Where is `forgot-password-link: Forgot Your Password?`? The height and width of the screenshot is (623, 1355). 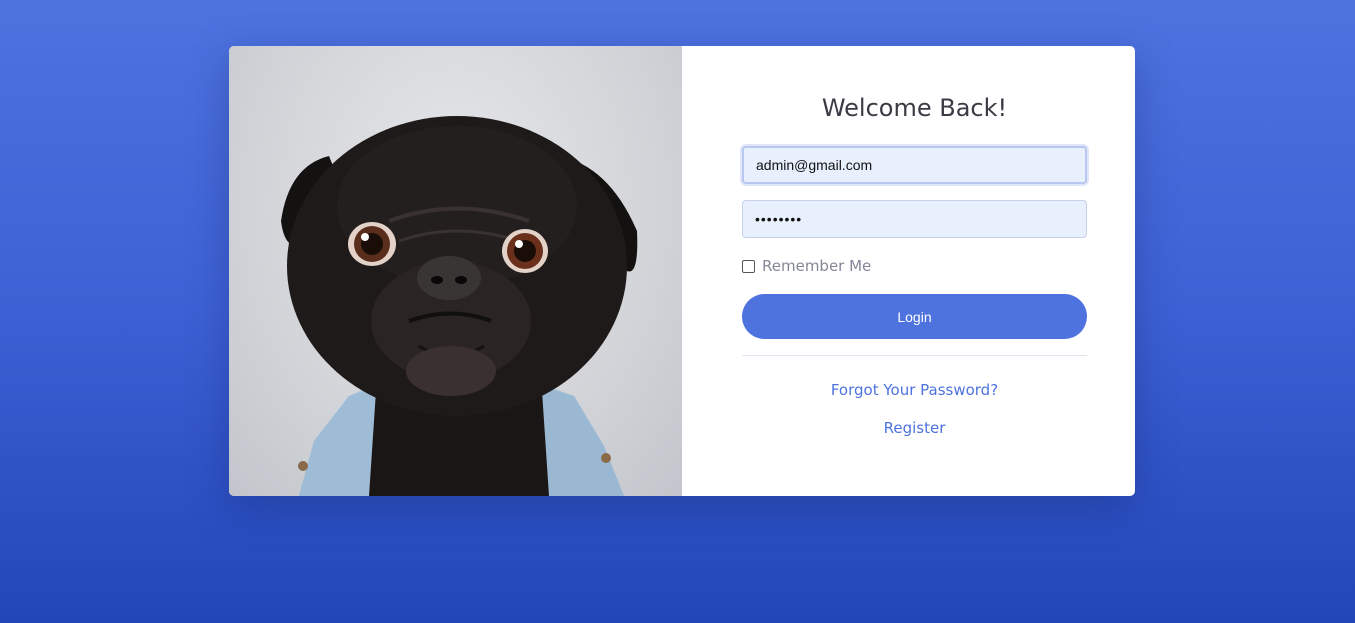 forgot-password-link: Forgot Your Password? is located at coordinates (914, 390).